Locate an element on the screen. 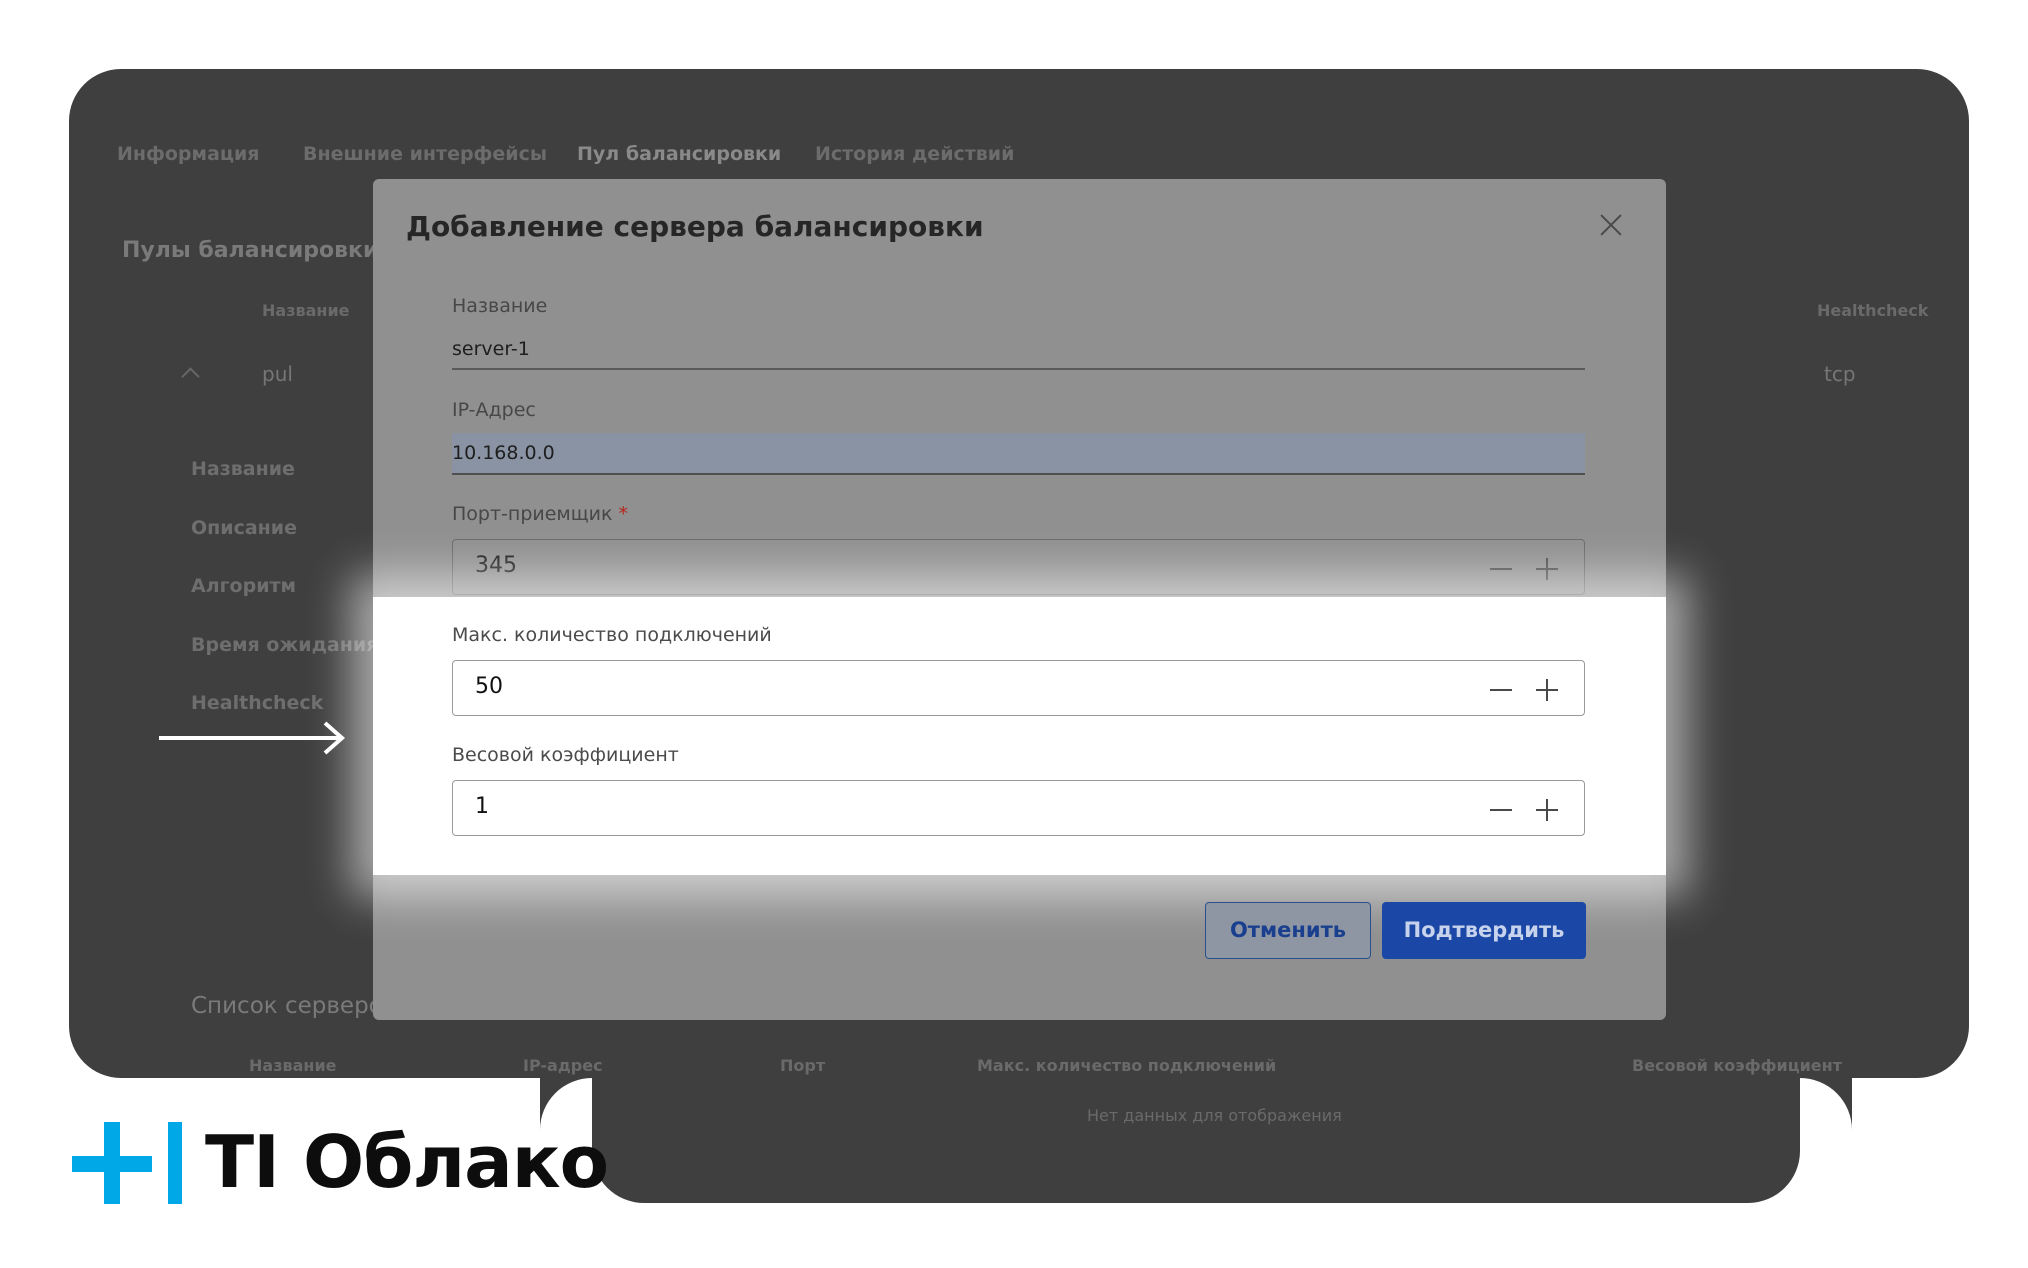  server-col-name: Название is located at coordinates (293, 1065).